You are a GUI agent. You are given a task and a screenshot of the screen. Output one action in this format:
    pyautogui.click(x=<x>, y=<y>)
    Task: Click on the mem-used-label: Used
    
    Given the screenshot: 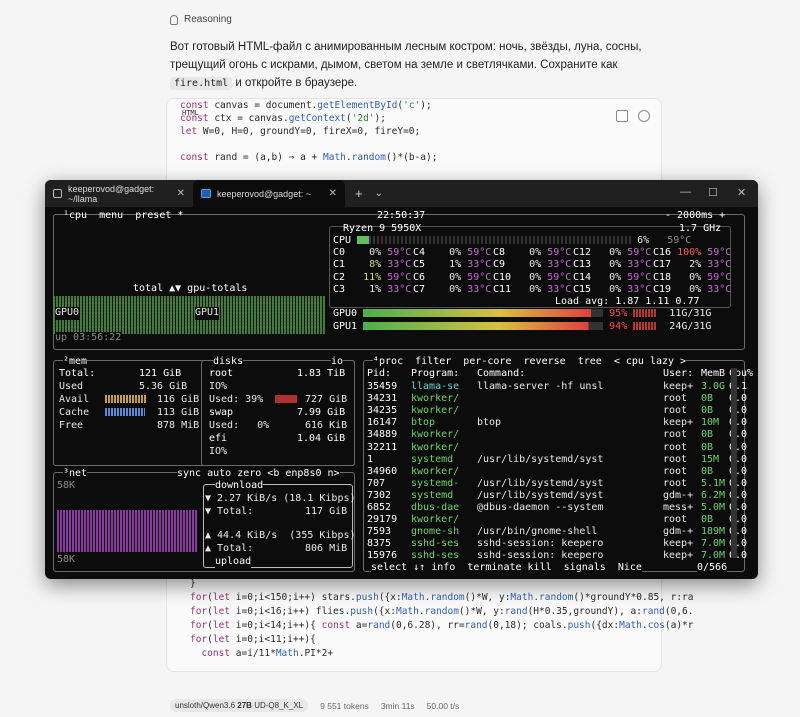 What is the action you would take?
    pyautogui.click(x=71, y=386)
    